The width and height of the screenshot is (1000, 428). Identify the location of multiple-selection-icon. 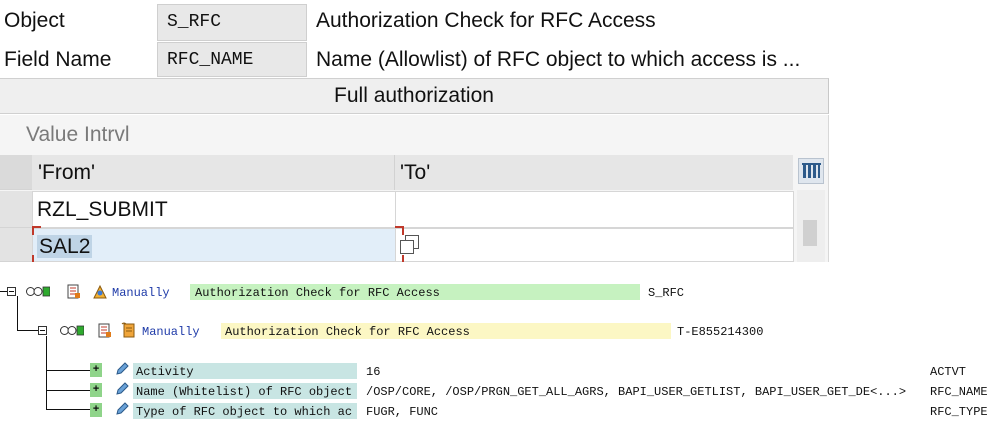
(410, 247).